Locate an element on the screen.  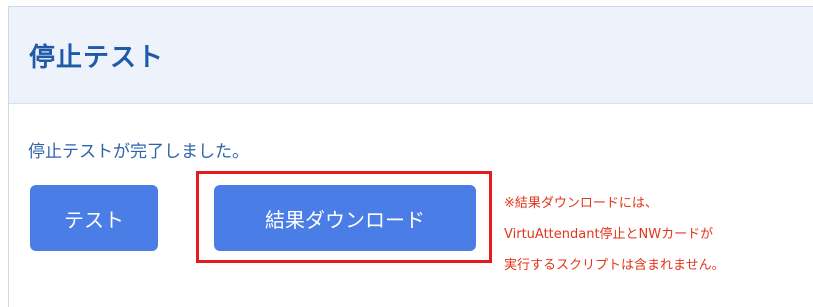
download-results-button: 結果ダウンロード is located at coordinates (345, 218).